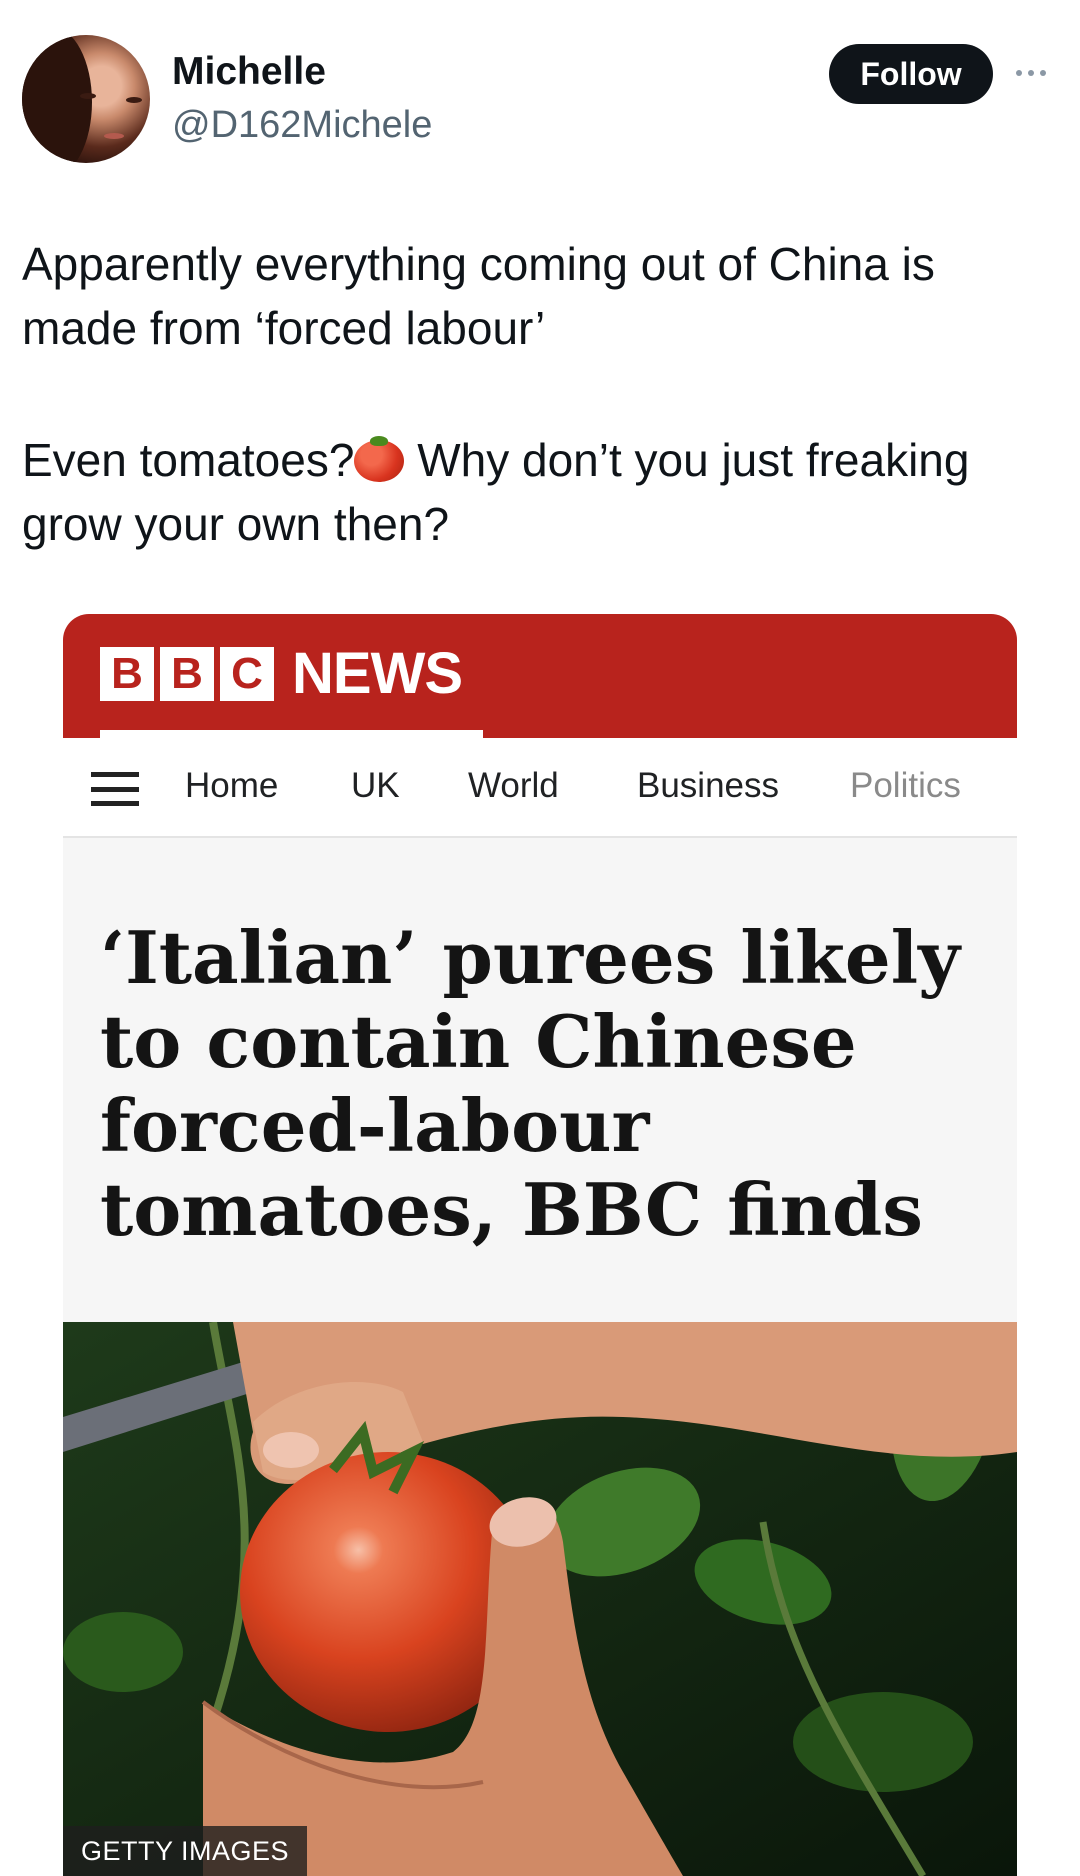  I want to click on bbc-header: B B C NEWS, so click(540, 676).